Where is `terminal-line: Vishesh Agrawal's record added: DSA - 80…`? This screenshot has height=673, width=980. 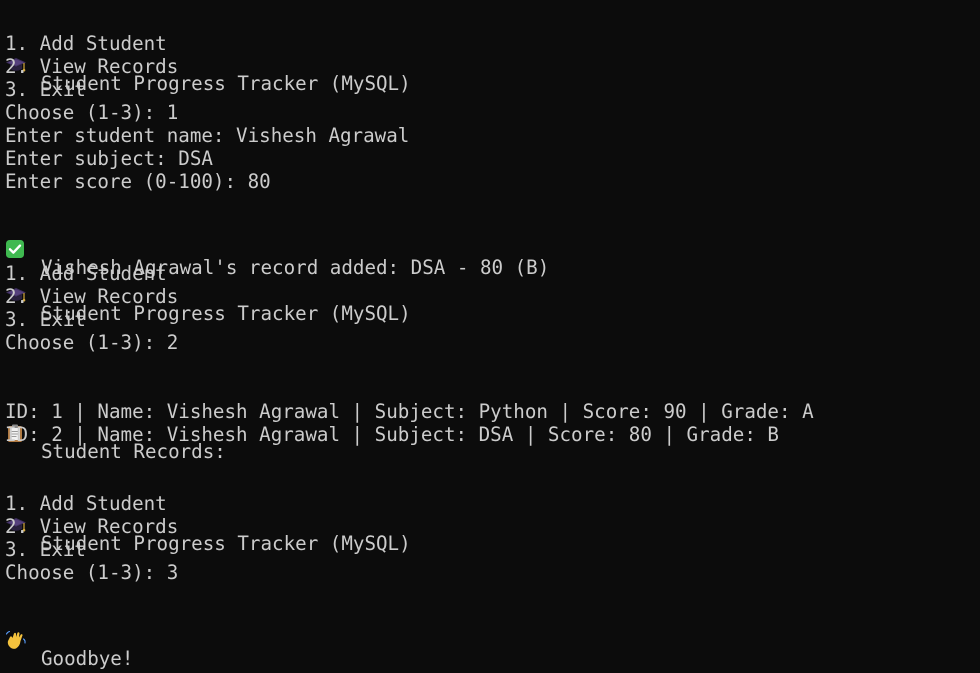 terminal-line: Vishesh Agrawal's record added: DSA - 80… is located at coordinates (492, 236).